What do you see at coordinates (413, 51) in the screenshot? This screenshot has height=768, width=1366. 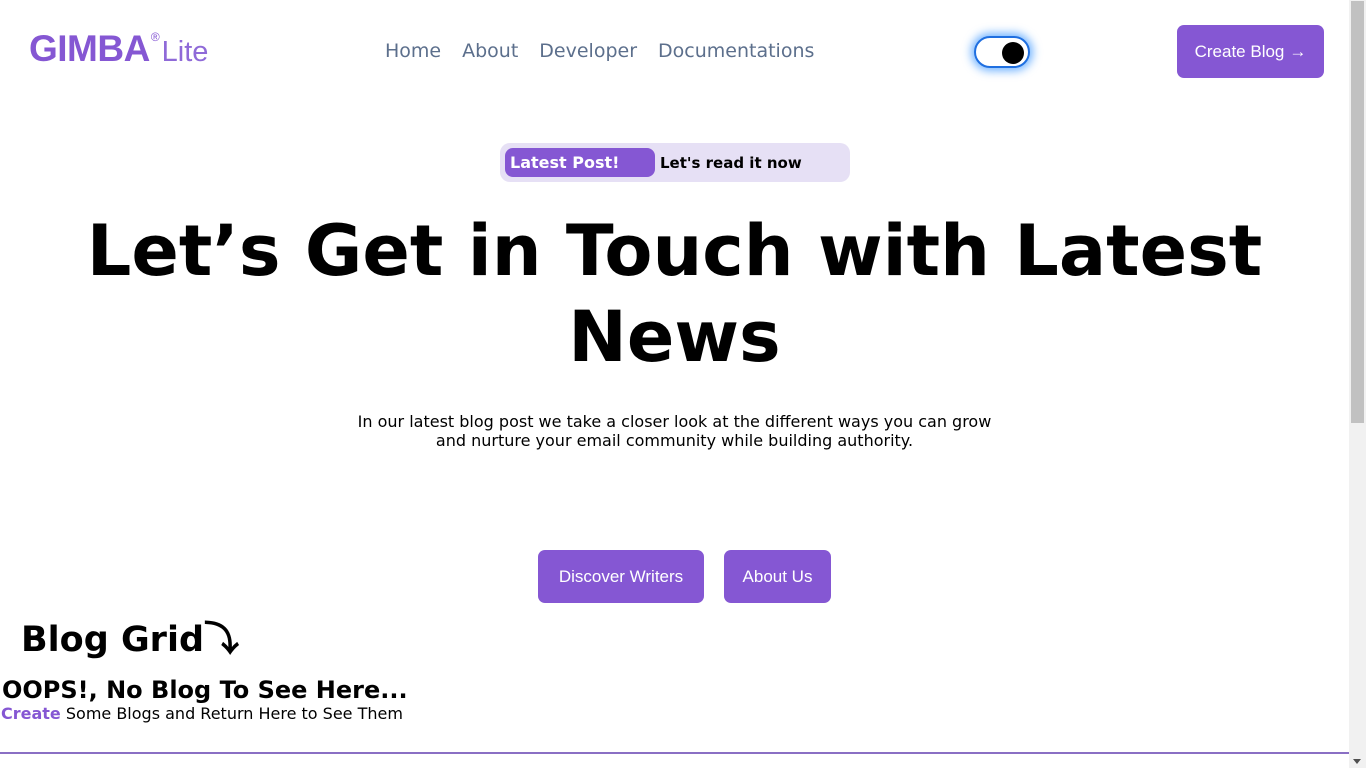 I see `nav-link-home: Home` at bounding box center [413, 51].